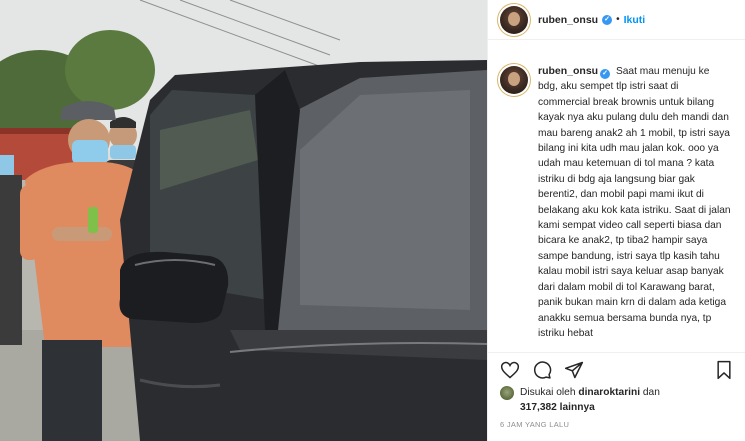 The image size is (745, 441). Describe the element at coordinates (568, 71) in the screenshot. I see `caption-username-link: ruben_onsu` at that location.